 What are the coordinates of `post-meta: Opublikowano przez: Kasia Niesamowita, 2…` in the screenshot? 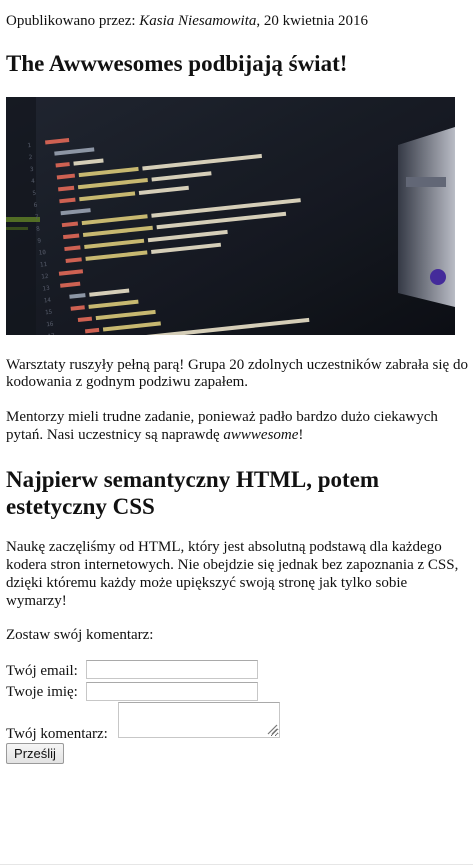 It's located at (187, 21).